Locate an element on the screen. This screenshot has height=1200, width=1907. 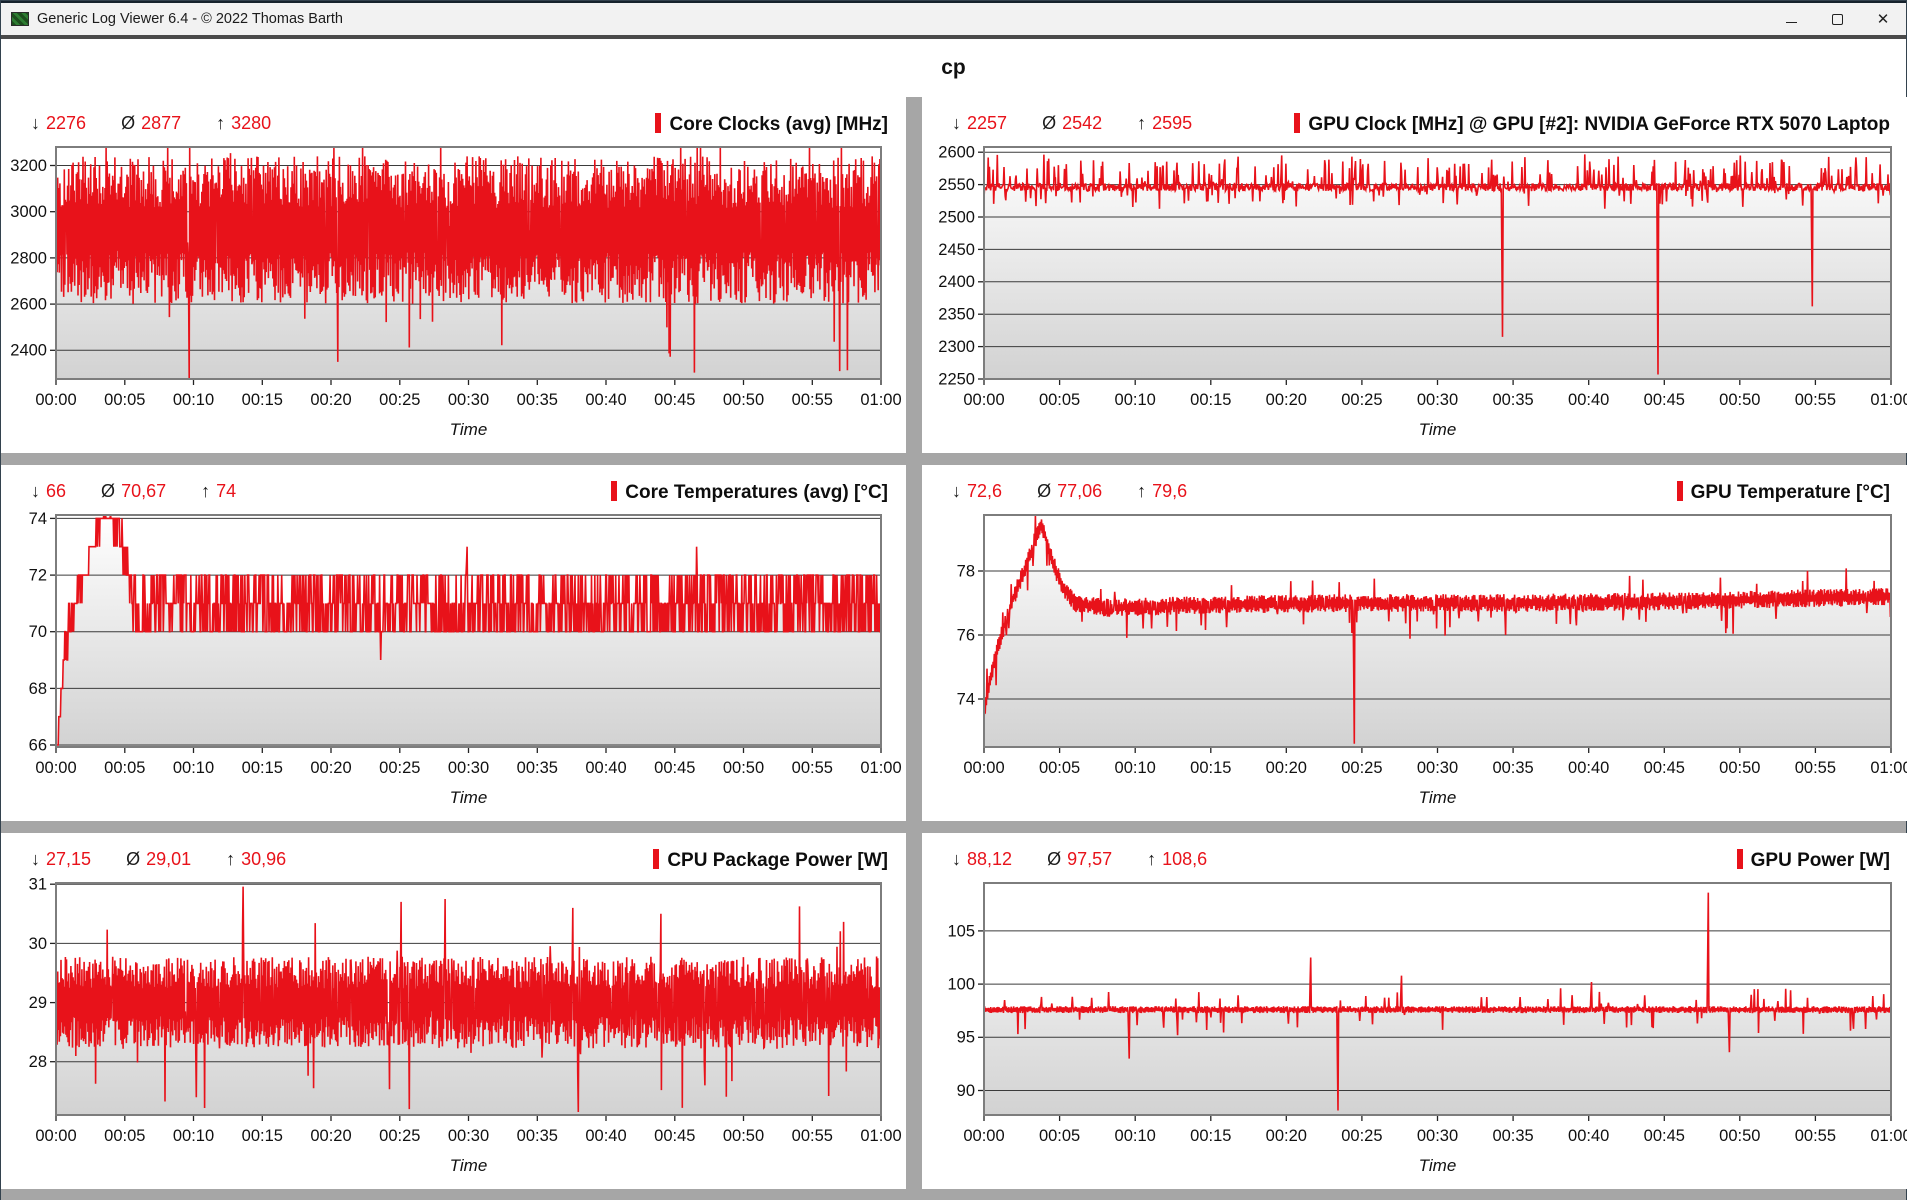
stat-avg: Ø 97,57 is located at coordinates (1079, 859).